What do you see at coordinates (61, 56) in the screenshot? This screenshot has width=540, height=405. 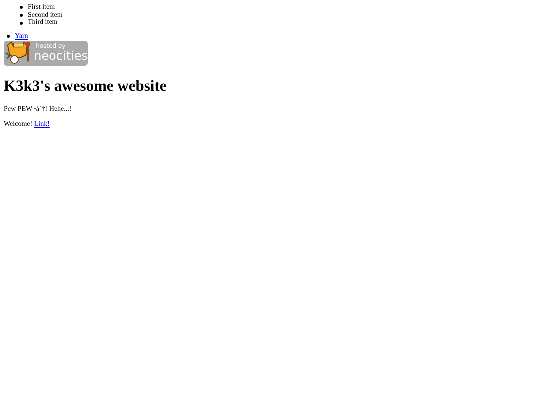 I see `badge-wordmark: neocities` at bounding box center [61, 56].